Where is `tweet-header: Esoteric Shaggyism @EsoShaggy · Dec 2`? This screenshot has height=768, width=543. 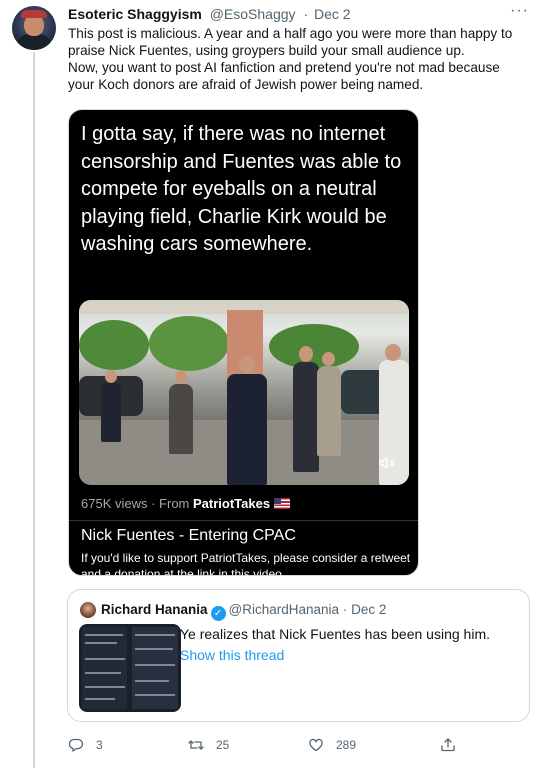
tweet-header: Esoteric Shaggyism @EsoShaggy · Dec 2 is located at coordinates (298, 14).